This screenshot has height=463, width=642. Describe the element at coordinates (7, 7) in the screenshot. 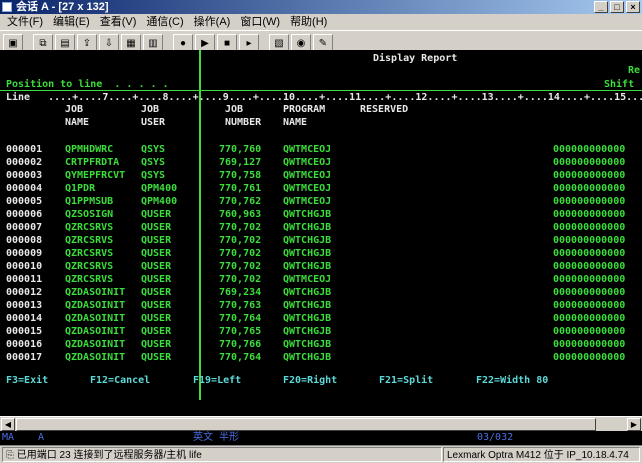

I see `app-icon` at that location.